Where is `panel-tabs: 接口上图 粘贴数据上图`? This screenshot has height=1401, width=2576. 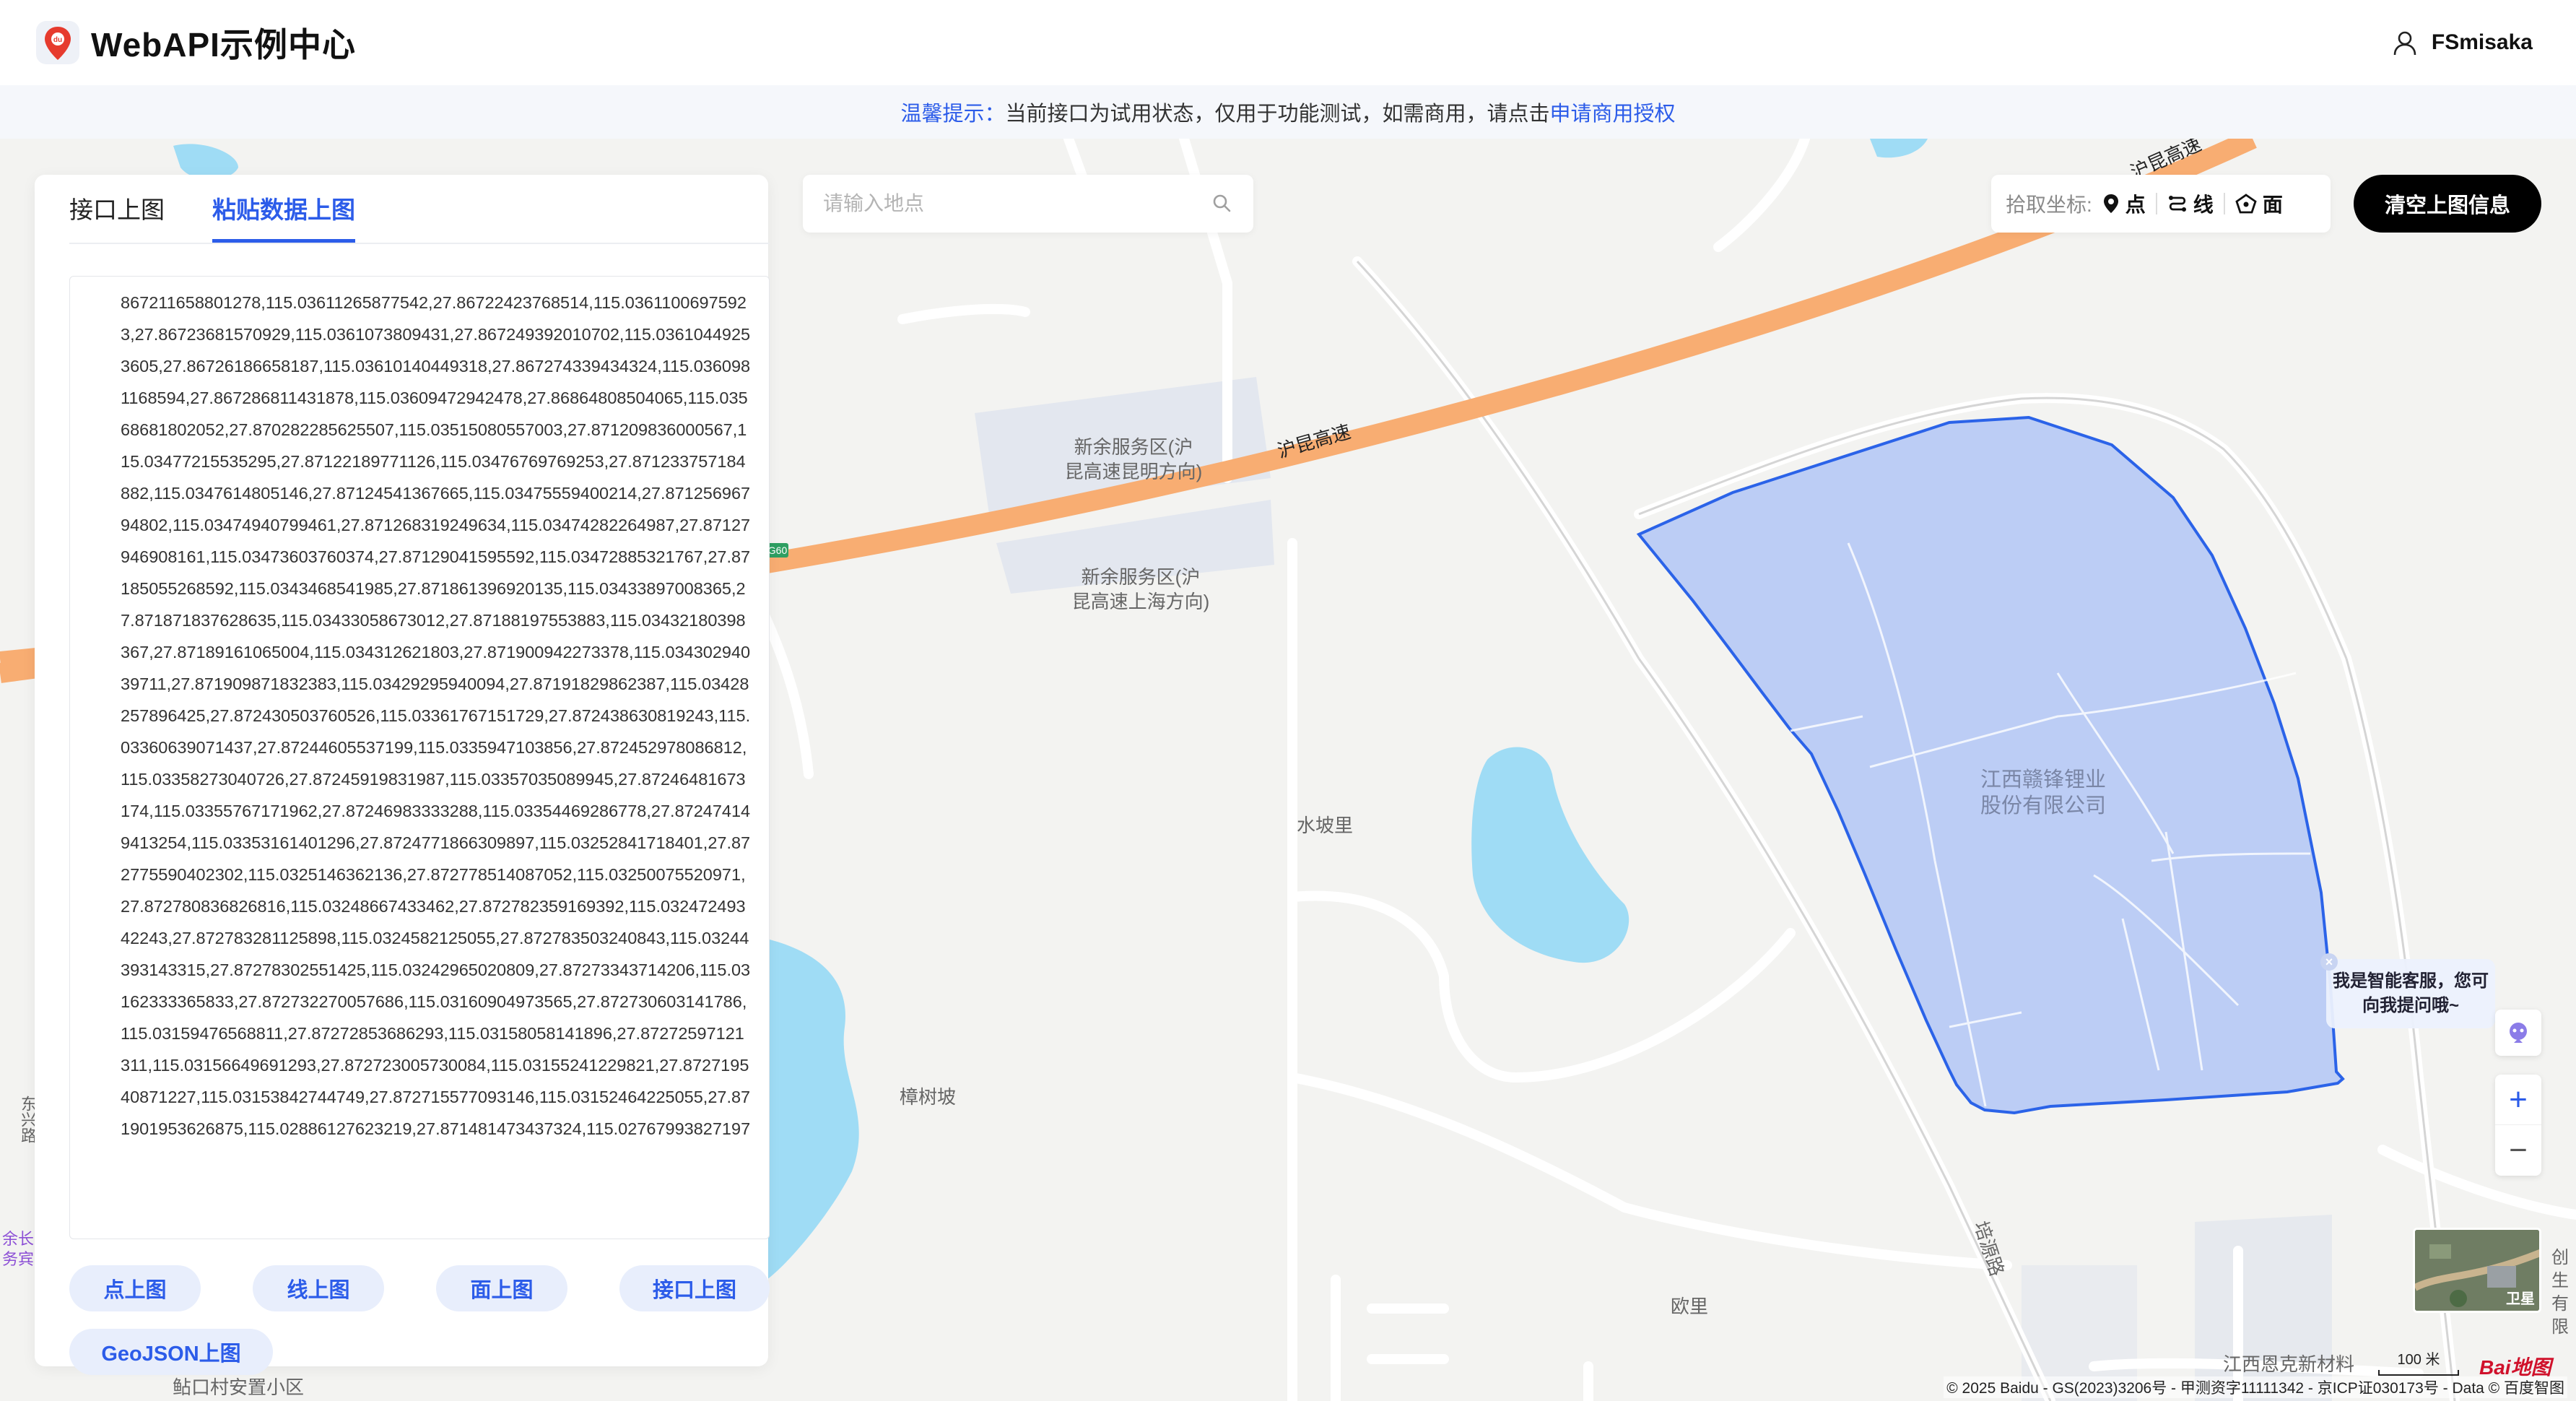 panel-tabs: 接口上图 粘贴数据上图 is located at coordinates (419, 209).